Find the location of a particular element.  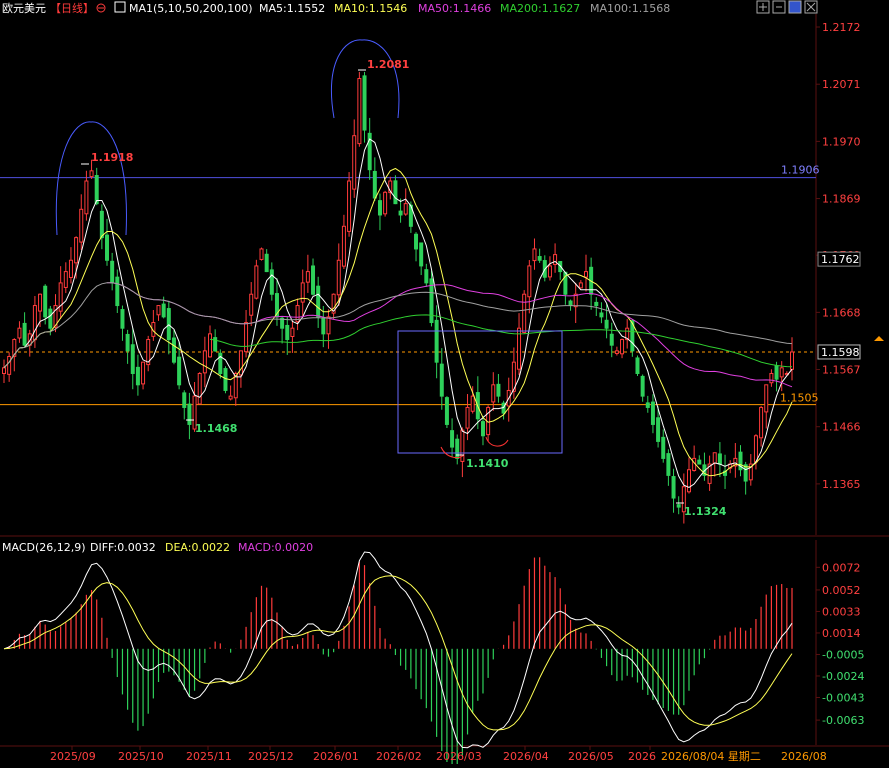

time-label: 2026/04 is located at coordinates (526, 756).